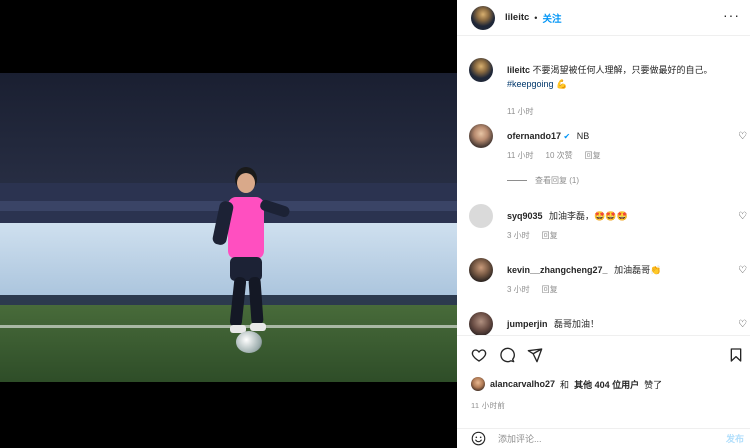 This screenshot has width=750, height=448. I want to click on caption-meta: 11 小时, so click(520, 111).